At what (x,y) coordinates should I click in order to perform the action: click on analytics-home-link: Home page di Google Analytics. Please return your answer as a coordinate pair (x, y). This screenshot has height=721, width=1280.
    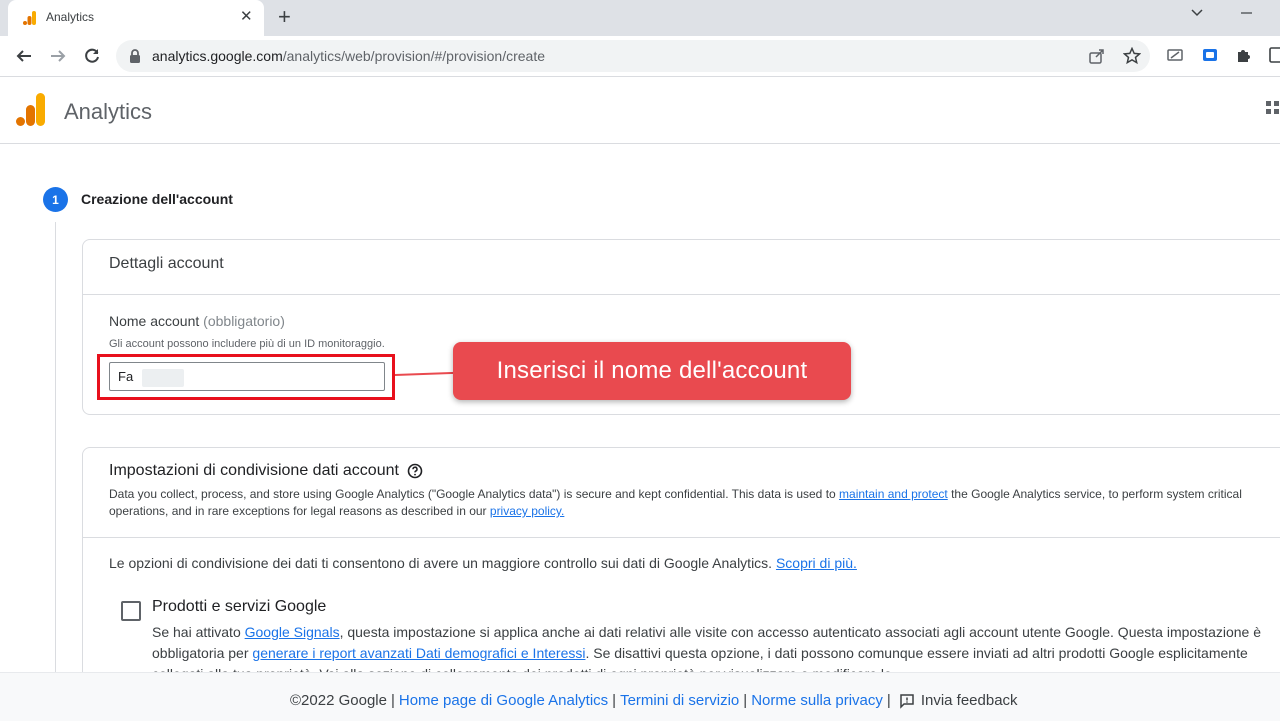
    Looking at the image, I should click on (503, 700).